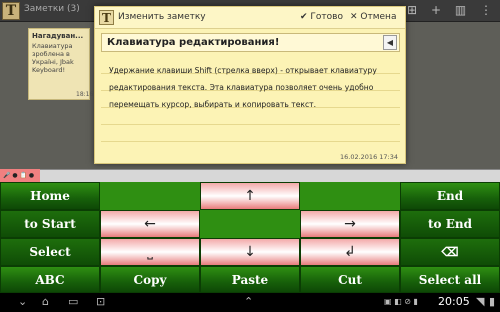 This screenshot has width=500, height=312. What do you see at coordinates (436, 10) in the screenshot?
I see `add-note-icon: +` at bounding box center [436, 10].